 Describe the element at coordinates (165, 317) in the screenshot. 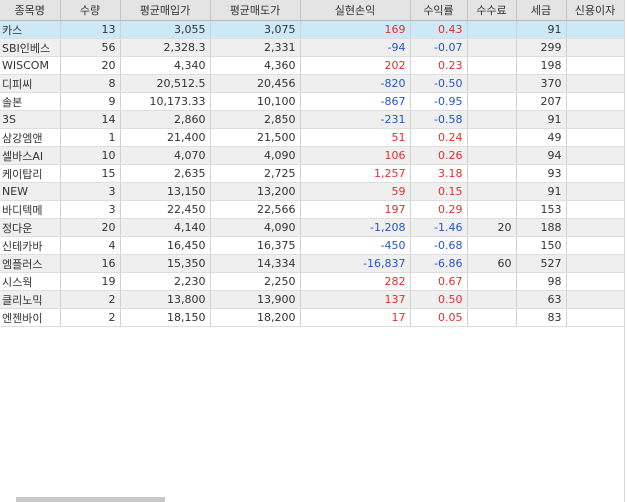

I see `cell-avg-buy-price: 18,150` at that location.